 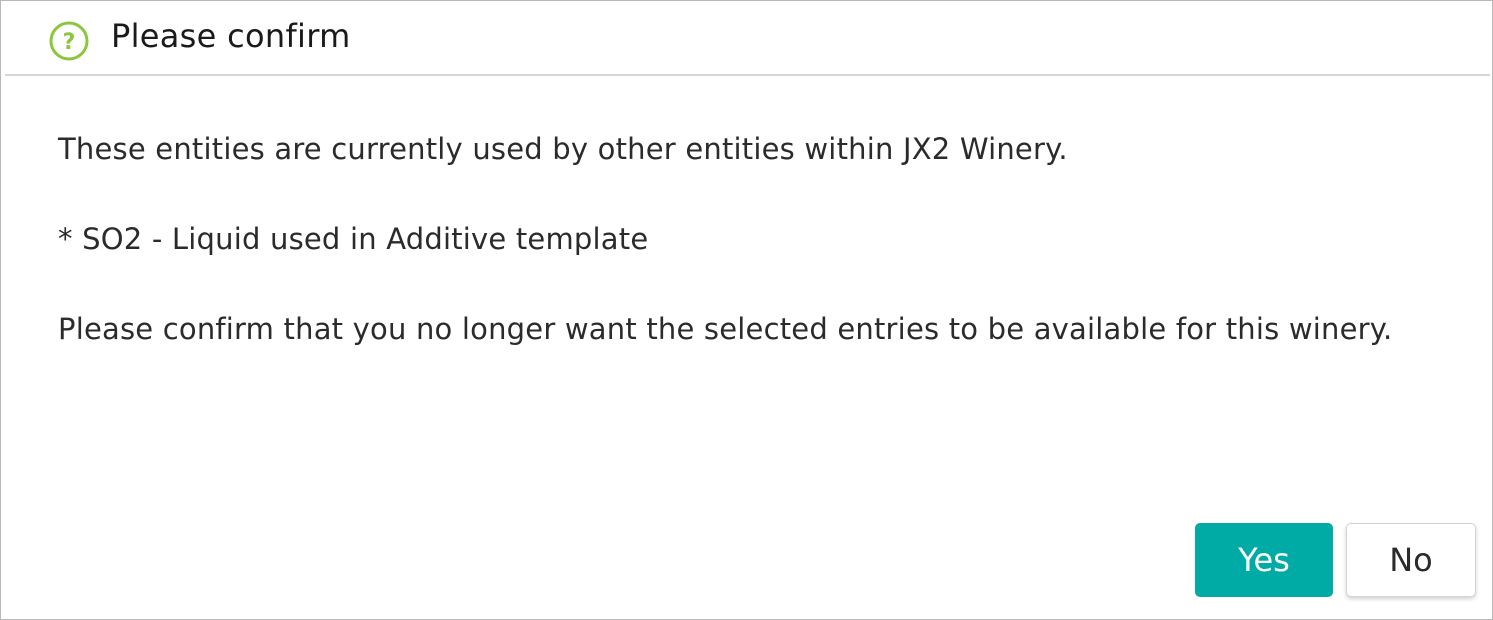 I want to click on dialog-header: ? Please confirm, so click(x=747, y=38).